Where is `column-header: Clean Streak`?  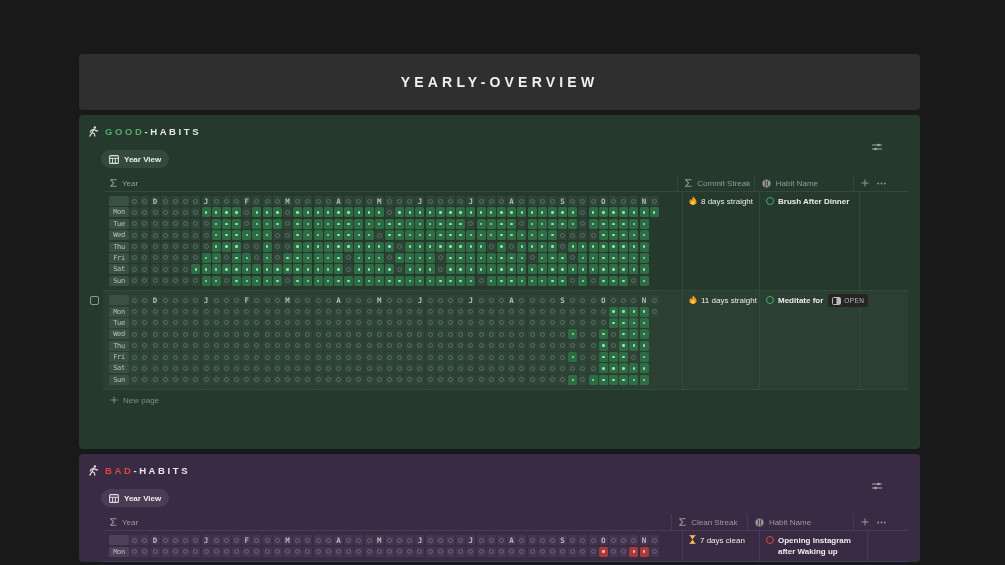
column-header: Clean Streak is located at coordinates (714, 522).